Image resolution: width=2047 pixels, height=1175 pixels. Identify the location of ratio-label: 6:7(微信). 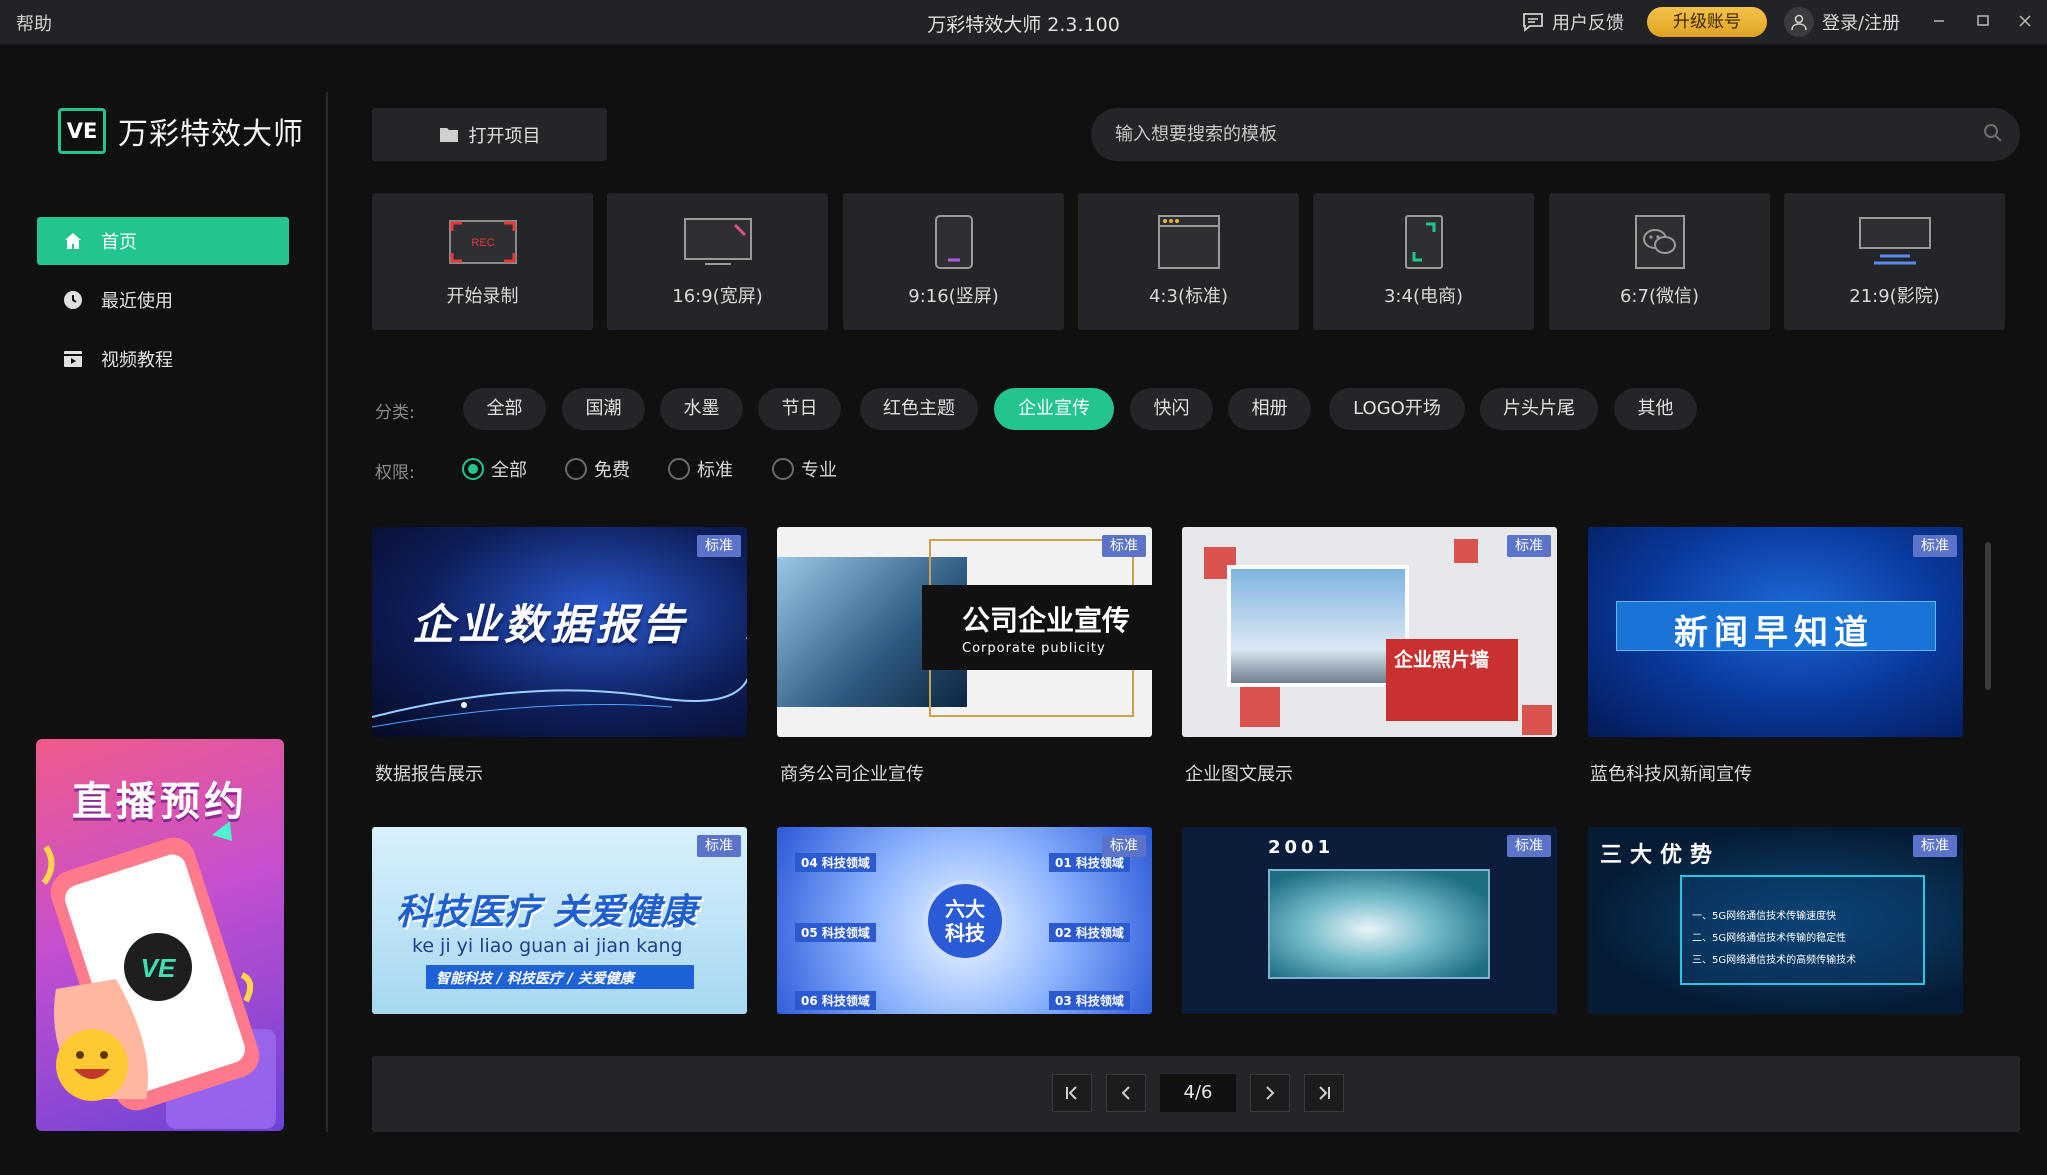
(1659, 296).